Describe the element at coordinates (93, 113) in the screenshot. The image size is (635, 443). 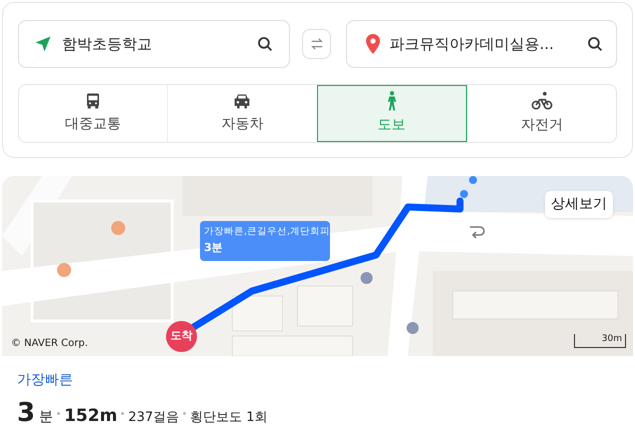
I see `transport-tab: 대중교통` at that location.